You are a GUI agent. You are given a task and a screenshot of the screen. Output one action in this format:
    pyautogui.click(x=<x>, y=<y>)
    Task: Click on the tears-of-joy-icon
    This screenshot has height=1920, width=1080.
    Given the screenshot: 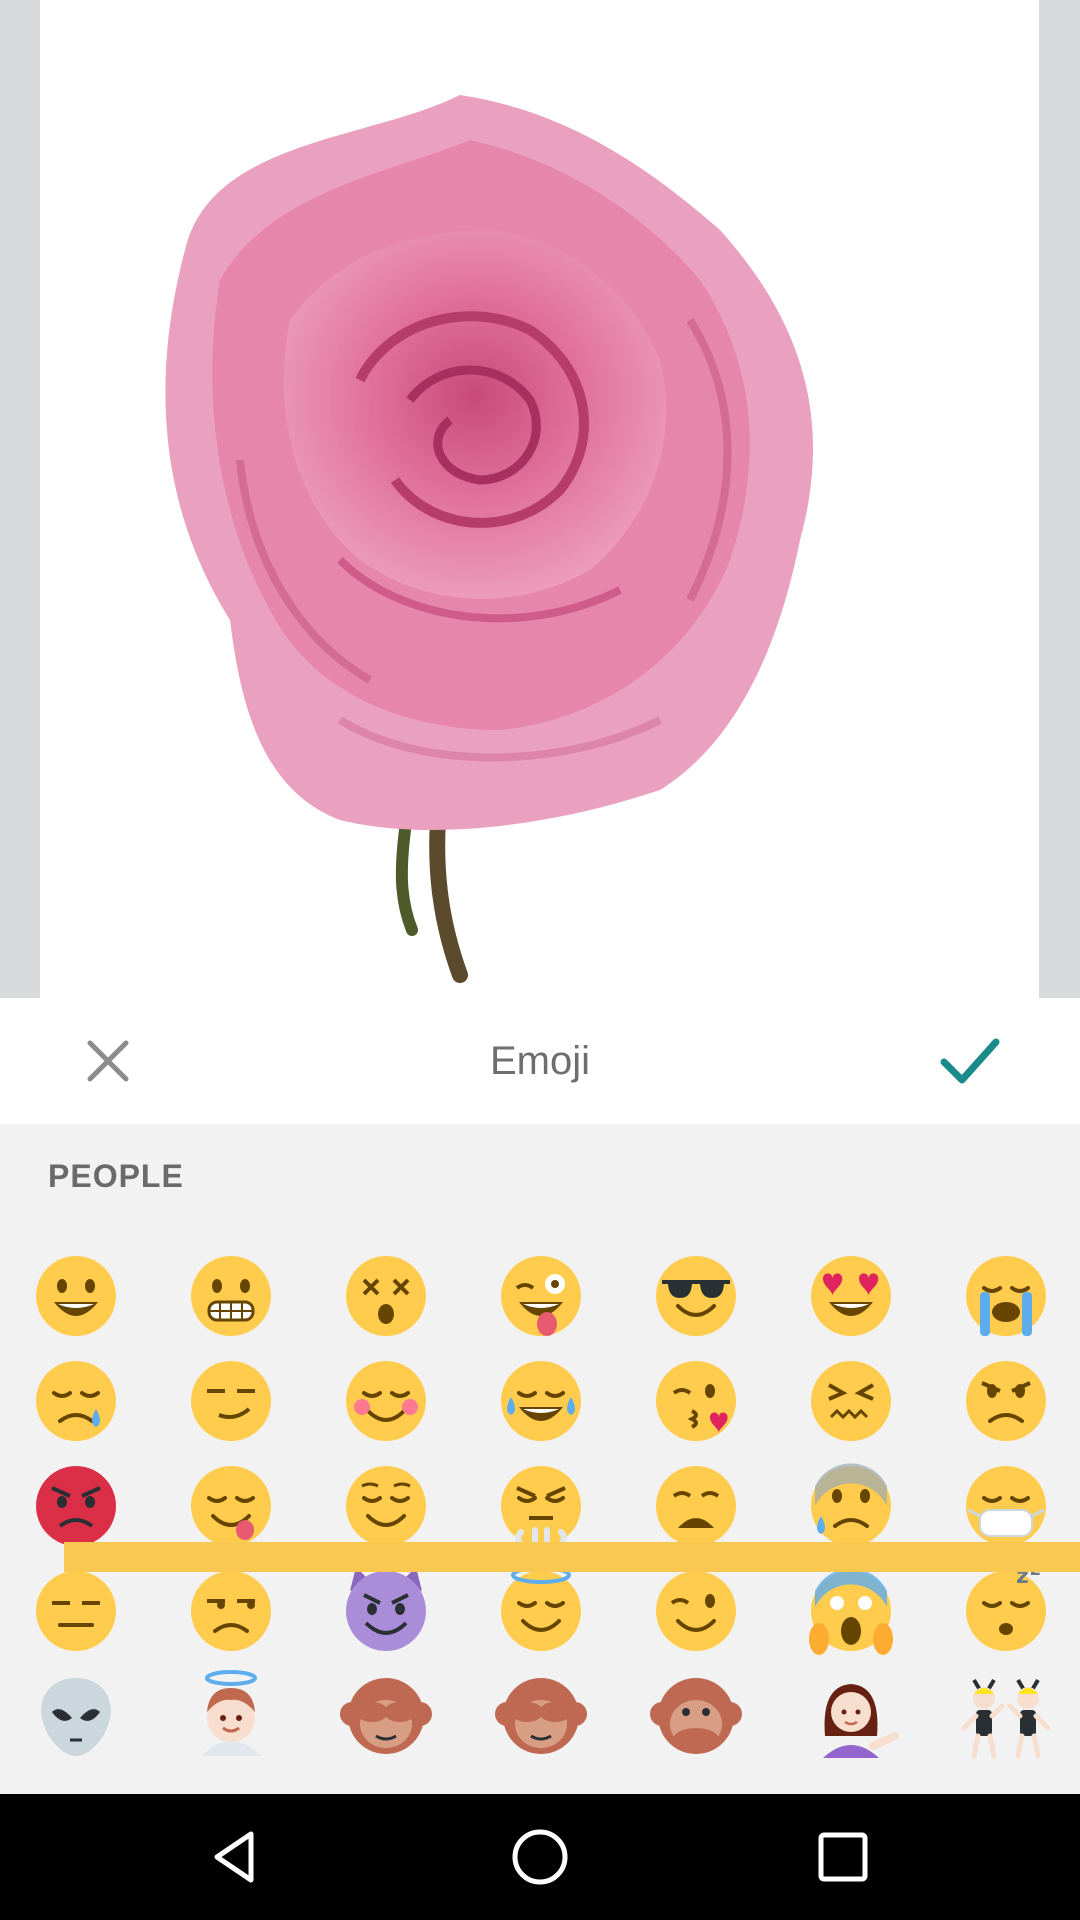 What is the action you would take?
    pyautogui.click(x=541, y=1401)
    